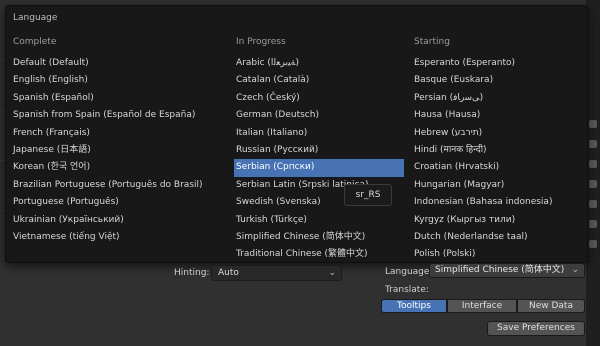 This screenshot has width=600, height=346. What do you see at coordinates (593, 173) in the screenshot?
I see `right-toolbar` at bounding box center [593, 173].